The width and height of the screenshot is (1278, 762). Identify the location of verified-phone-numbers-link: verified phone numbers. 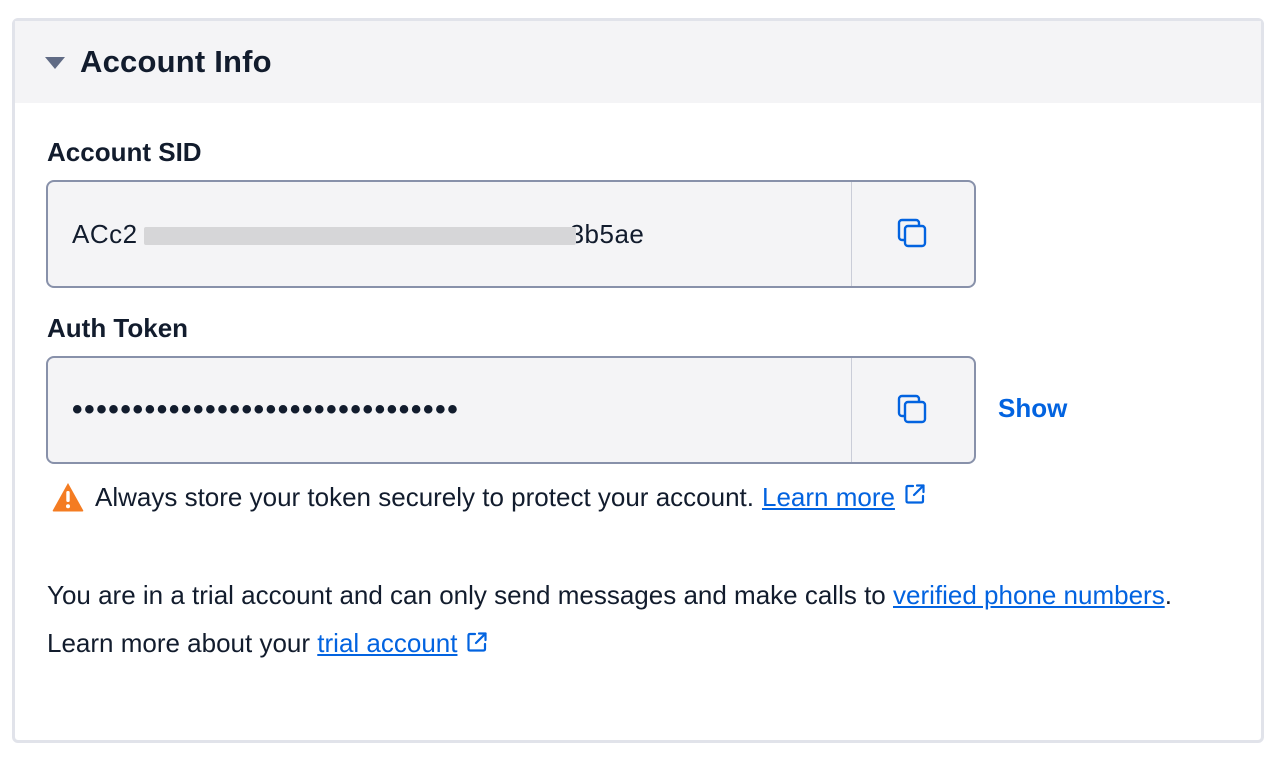
(1029, 595).